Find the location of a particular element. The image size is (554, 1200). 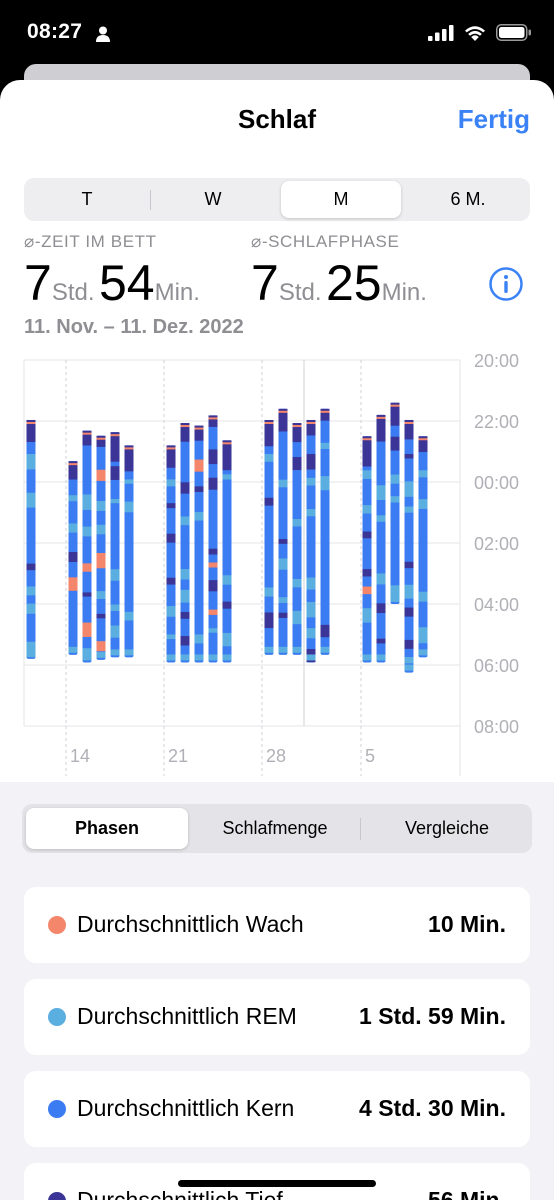

bed-hours-unit: Std. is located at coordinates (73, 292).